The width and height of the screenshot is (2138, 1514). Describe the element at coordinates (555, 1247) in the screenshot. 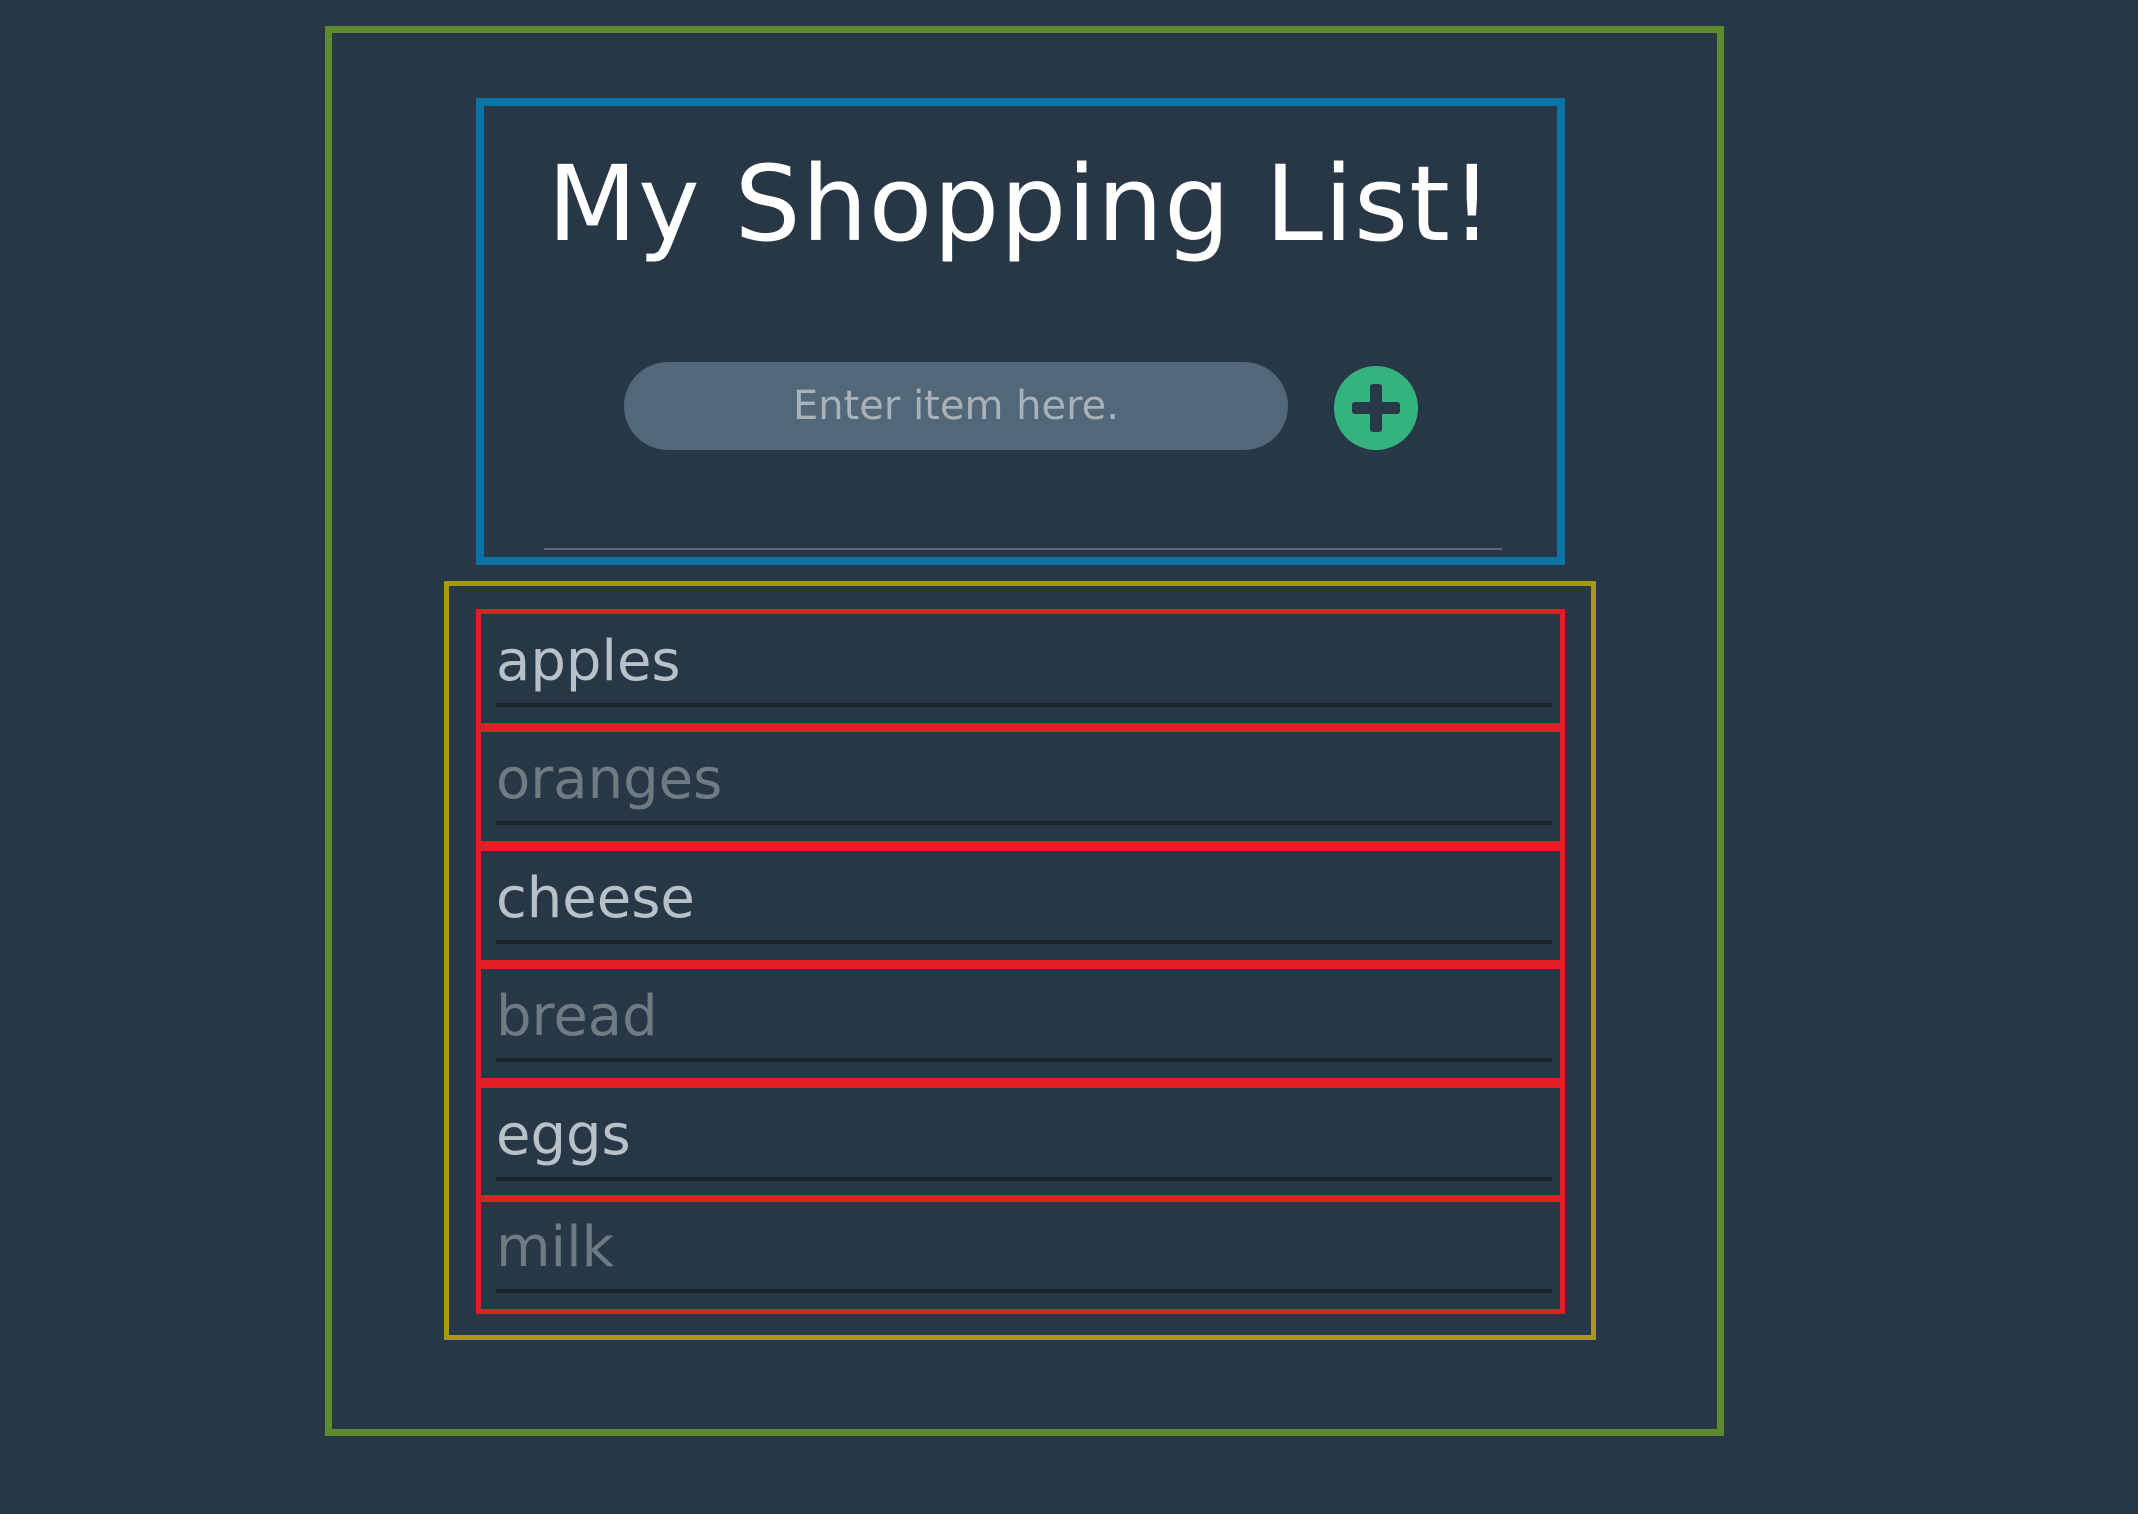

I see `list-item-label: milk` at that location.